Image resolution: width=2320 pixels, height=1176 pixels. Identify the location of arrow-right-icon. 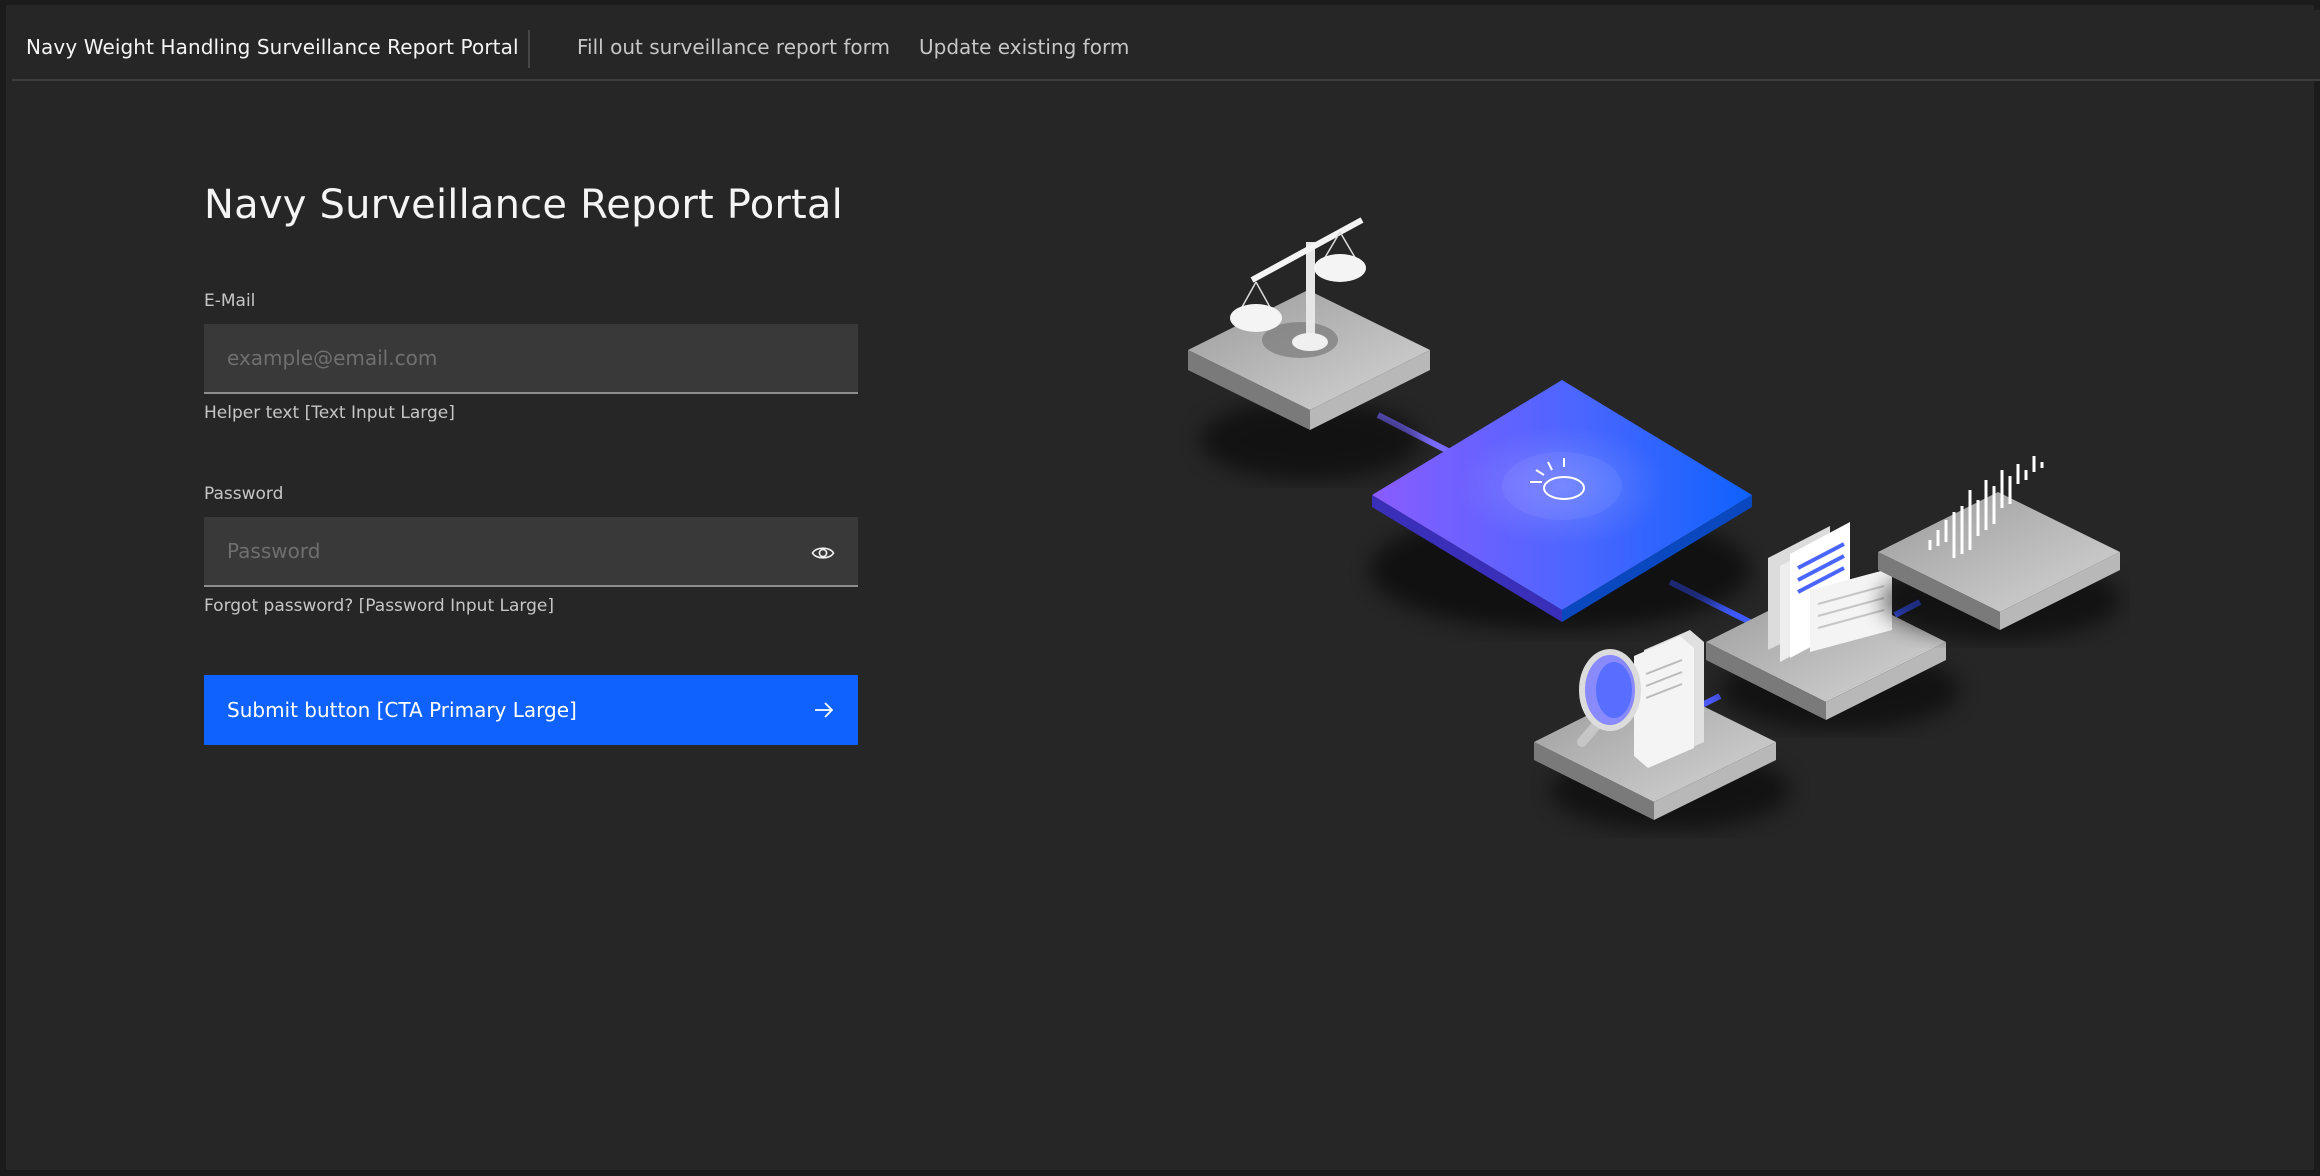
(824, 710).